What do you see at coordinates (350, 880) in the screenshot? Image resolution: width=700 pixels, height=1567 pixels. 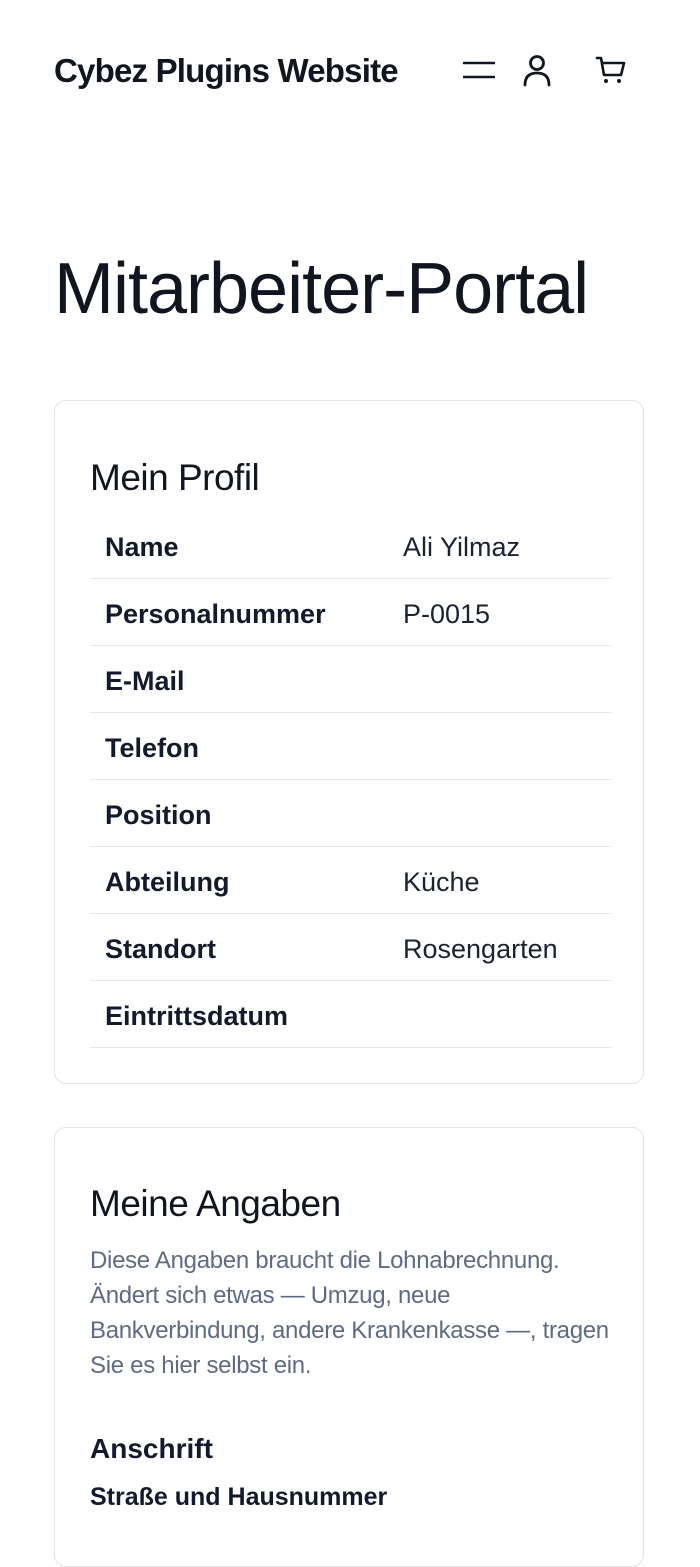 I see `profile-row-abteilung: Abteilung Küche` at bounding box center [350, 880].